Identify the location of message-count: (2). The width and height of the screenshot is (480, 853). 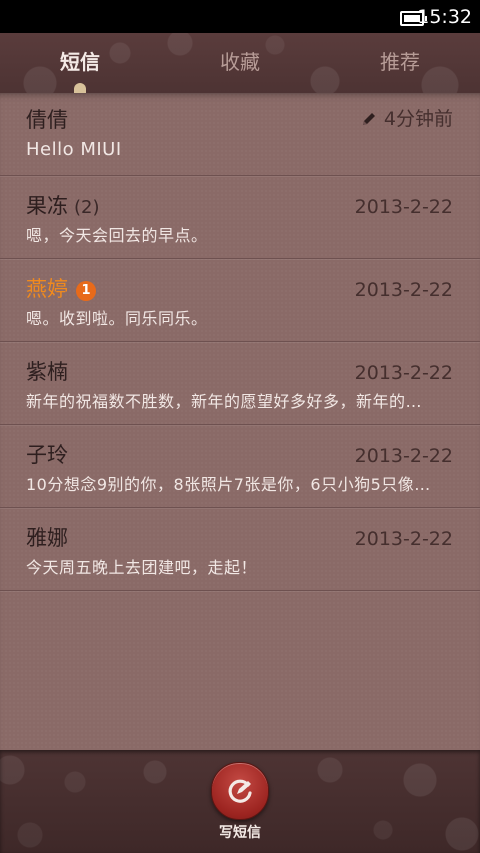
(87, 207).